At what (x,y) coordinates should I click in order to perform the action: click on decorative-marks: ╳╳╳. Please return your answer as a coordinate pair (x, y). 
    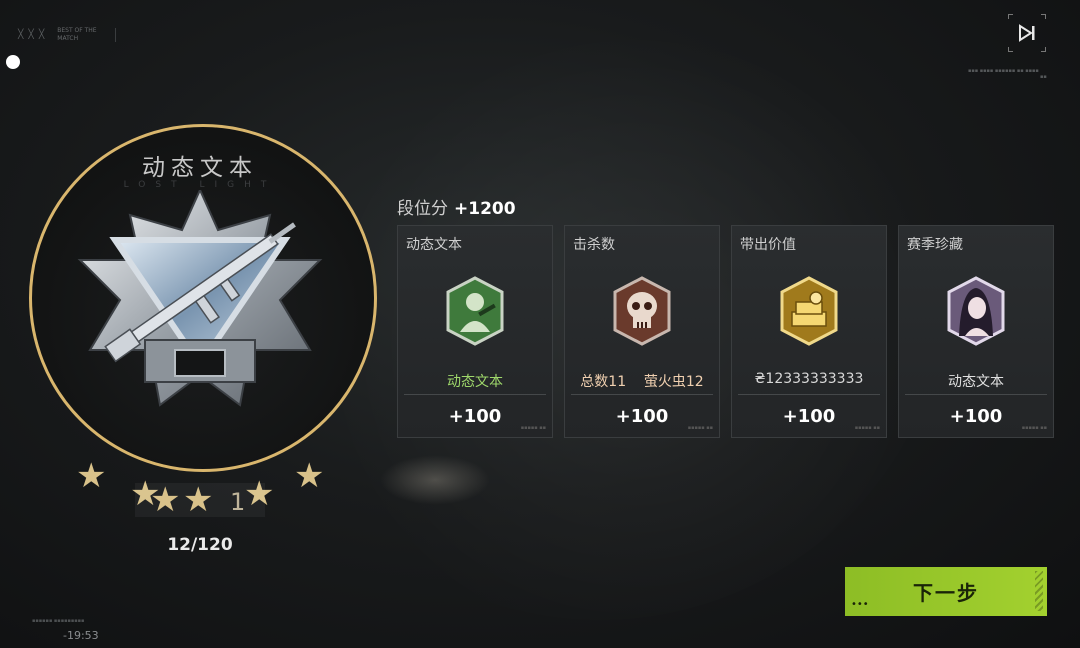
    Looking at the image, I should click on (34, 35).